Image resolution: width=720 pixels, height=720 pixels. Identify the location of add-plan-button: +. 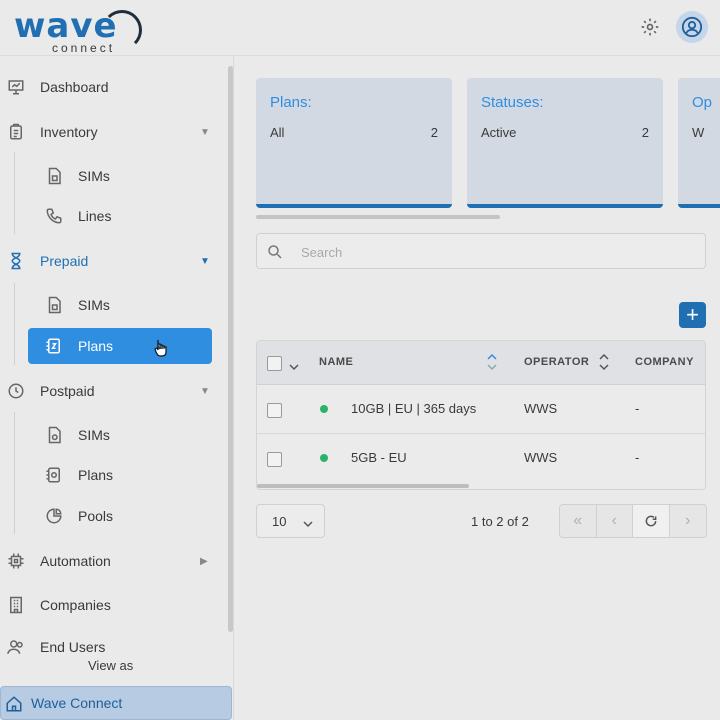
(692, 315).